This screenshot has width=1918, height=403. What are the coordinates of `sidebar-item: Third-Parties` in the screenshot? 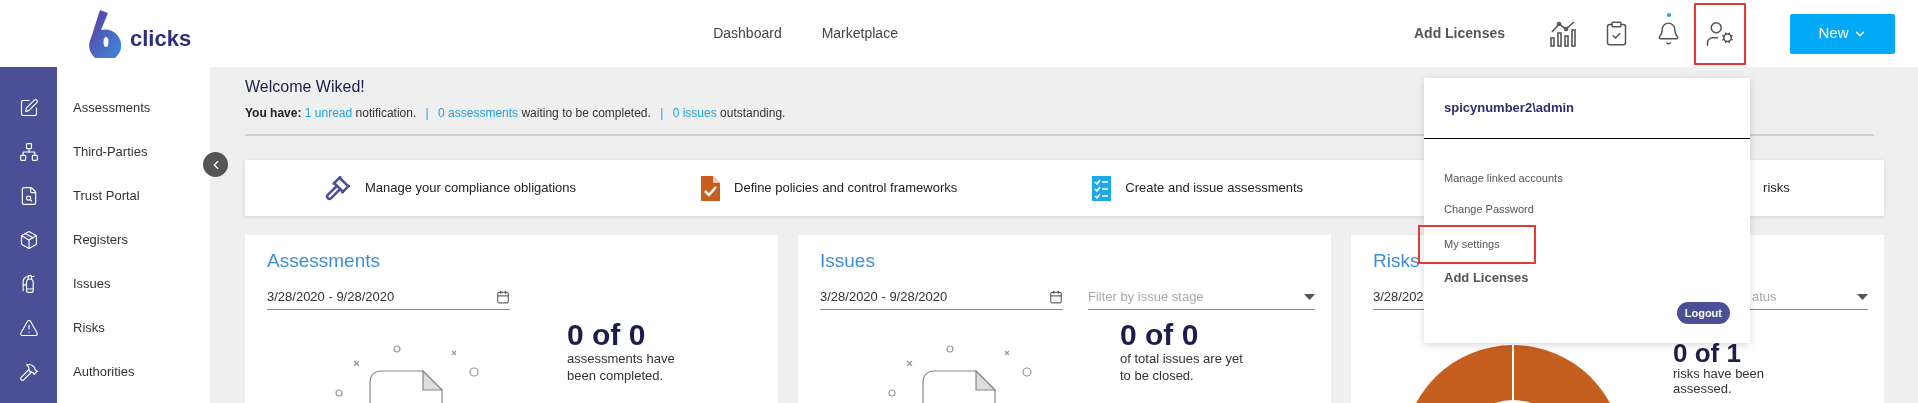 It's located at (106, 152).